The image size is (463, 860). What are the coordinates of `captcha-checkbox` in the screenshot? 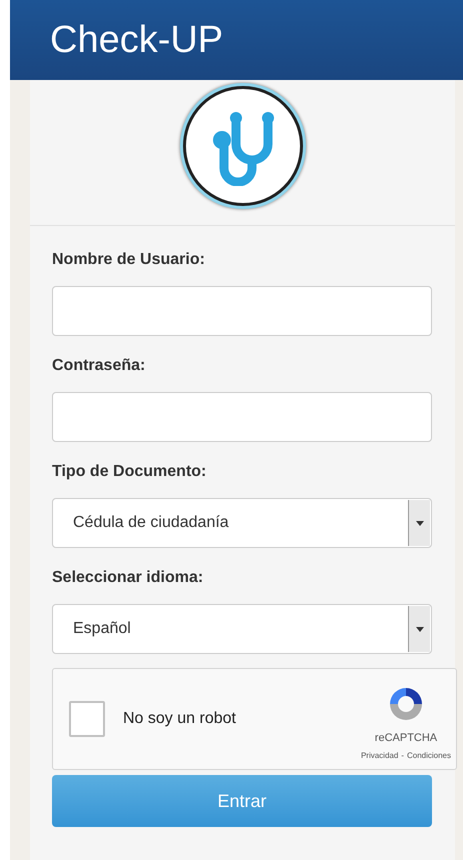 It's located at (87, 719).